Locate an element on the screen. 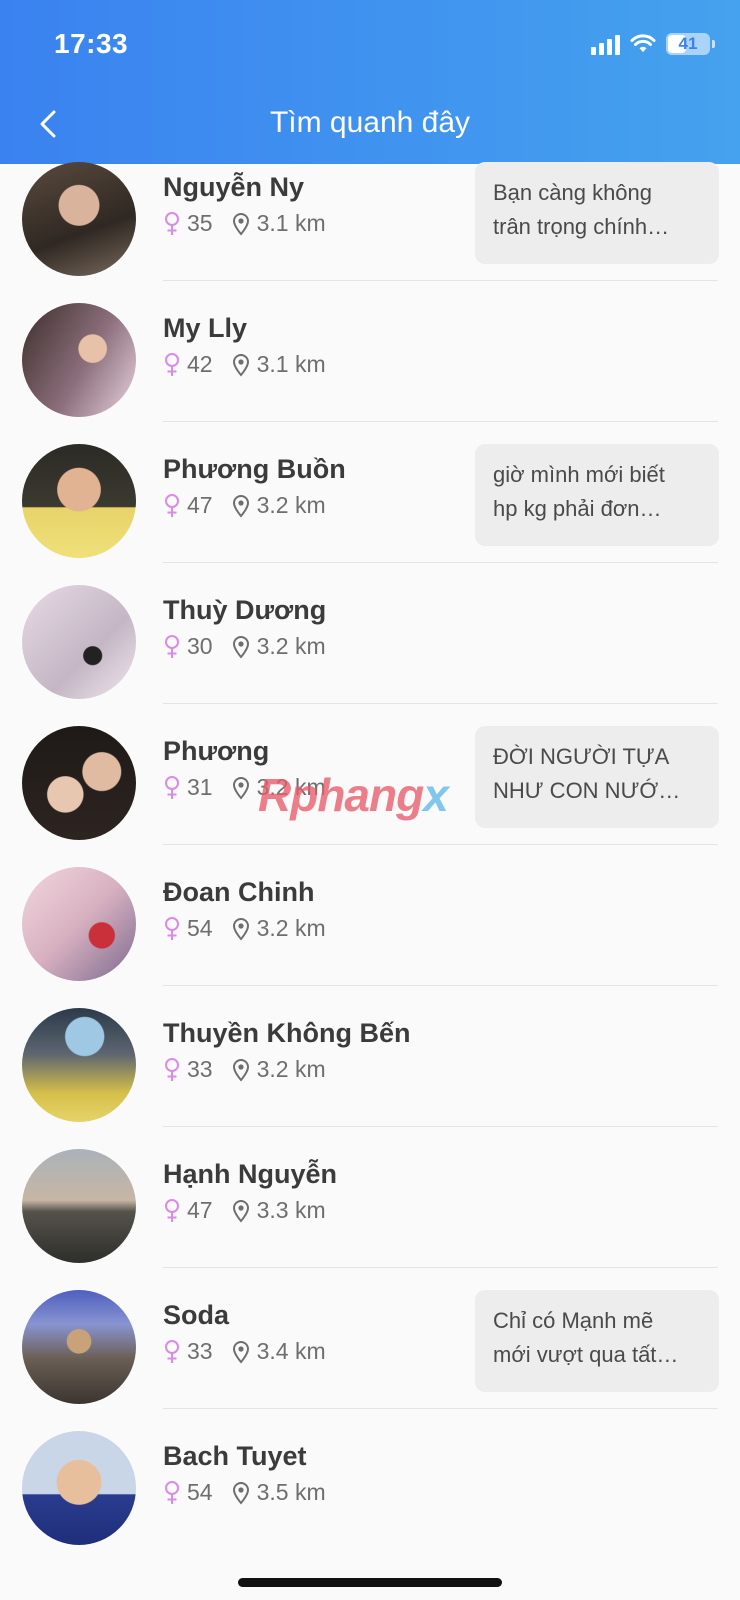 This screenshot has width=740, height=1600. status-text-line1: ĐỜI NGƯỜI TỰA is located at coordinates (581, 756).